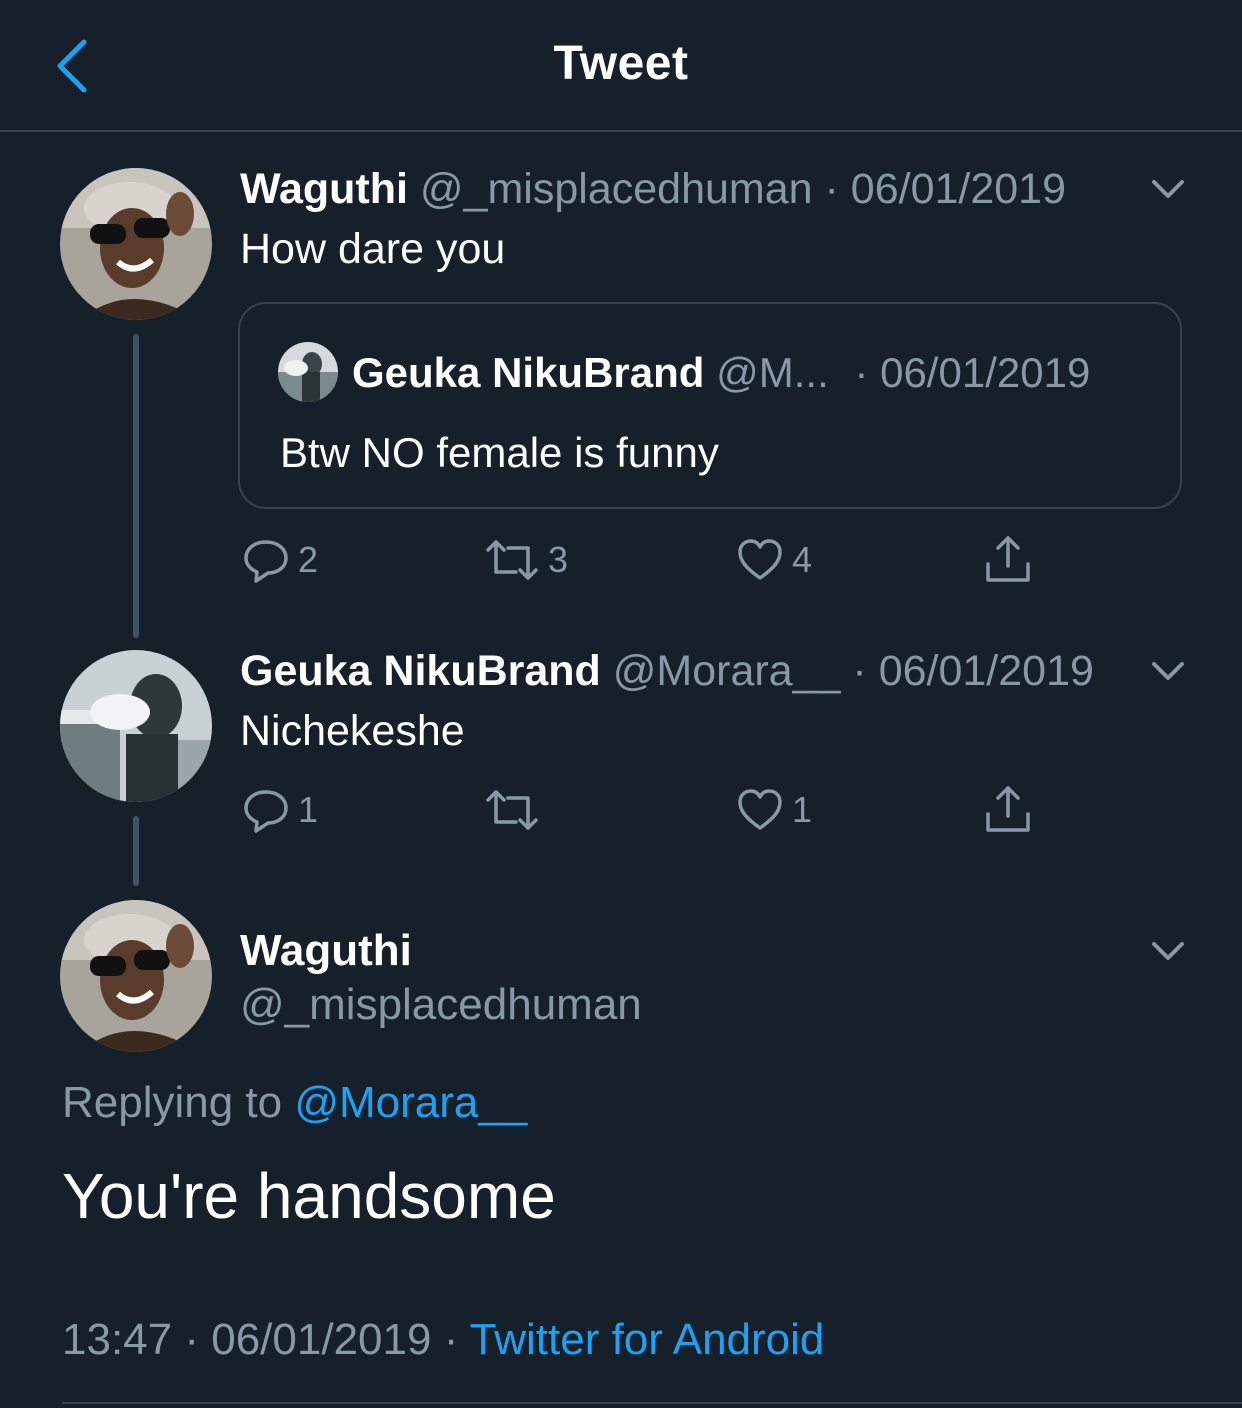  I want to click on divider, so click(652, 1403).